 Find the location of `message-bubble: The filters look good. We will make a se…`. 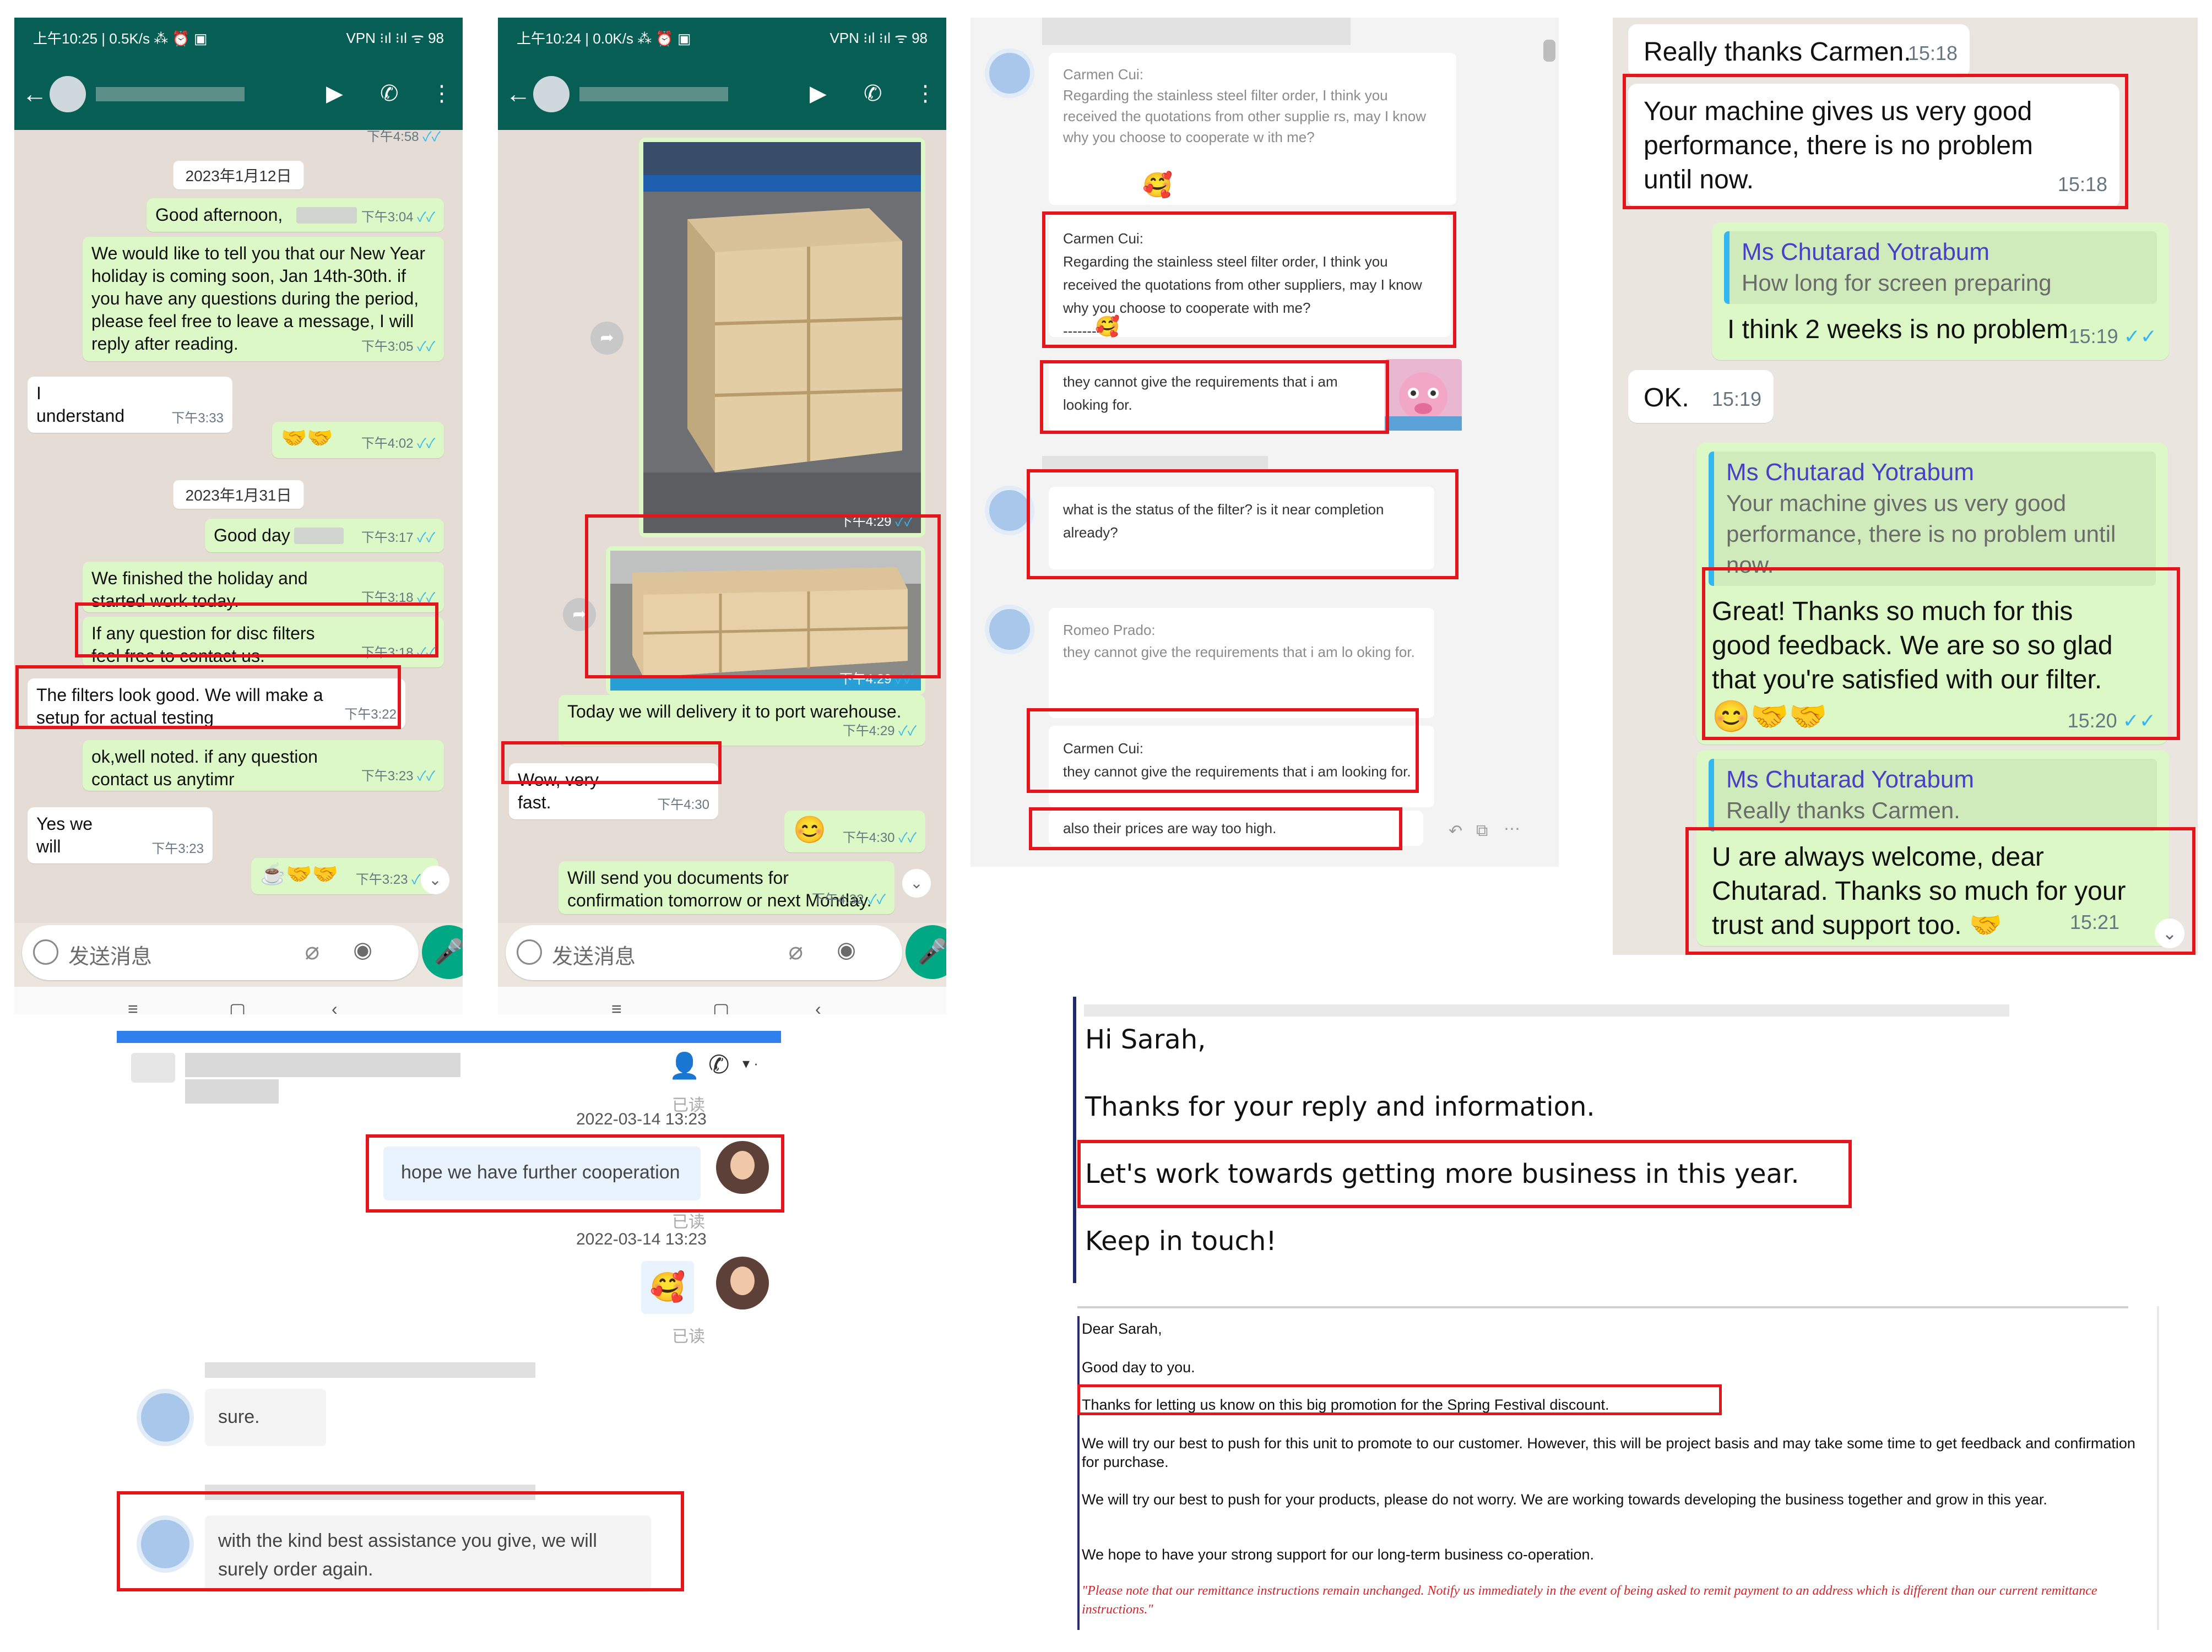

message-bubble: The filters look good. We will make a se… is located at coordinates (216, 703).